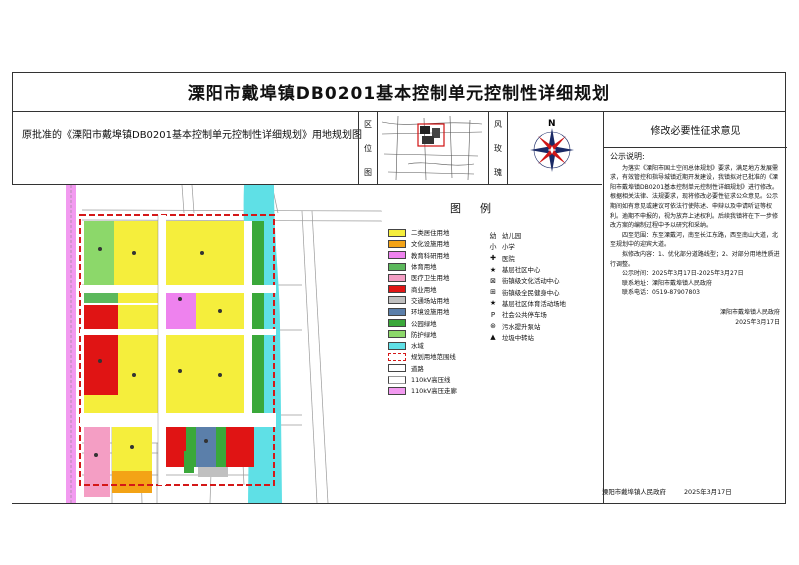  I want to click on legend-title: 图 例, so click(472, 208).